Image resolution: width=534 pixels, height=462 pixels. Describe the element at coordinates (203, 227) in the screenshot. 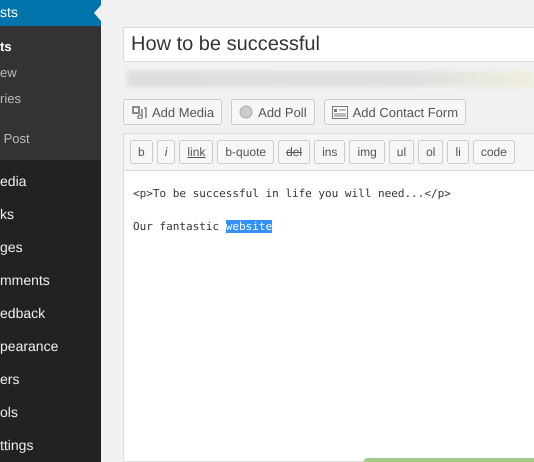

I see `editor-line: Our fantastic website` at that location.